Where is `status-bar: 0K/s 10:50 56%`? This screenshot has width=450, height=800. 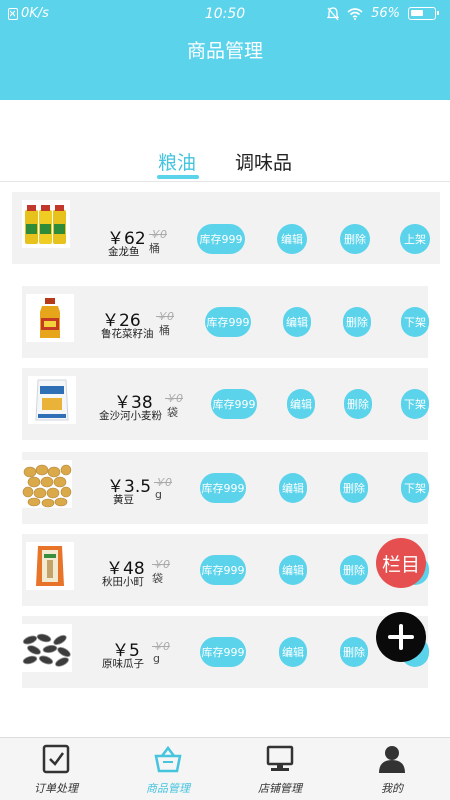 status-bar: 0K/s 10:50 56% is located at coordinates (225, 16).